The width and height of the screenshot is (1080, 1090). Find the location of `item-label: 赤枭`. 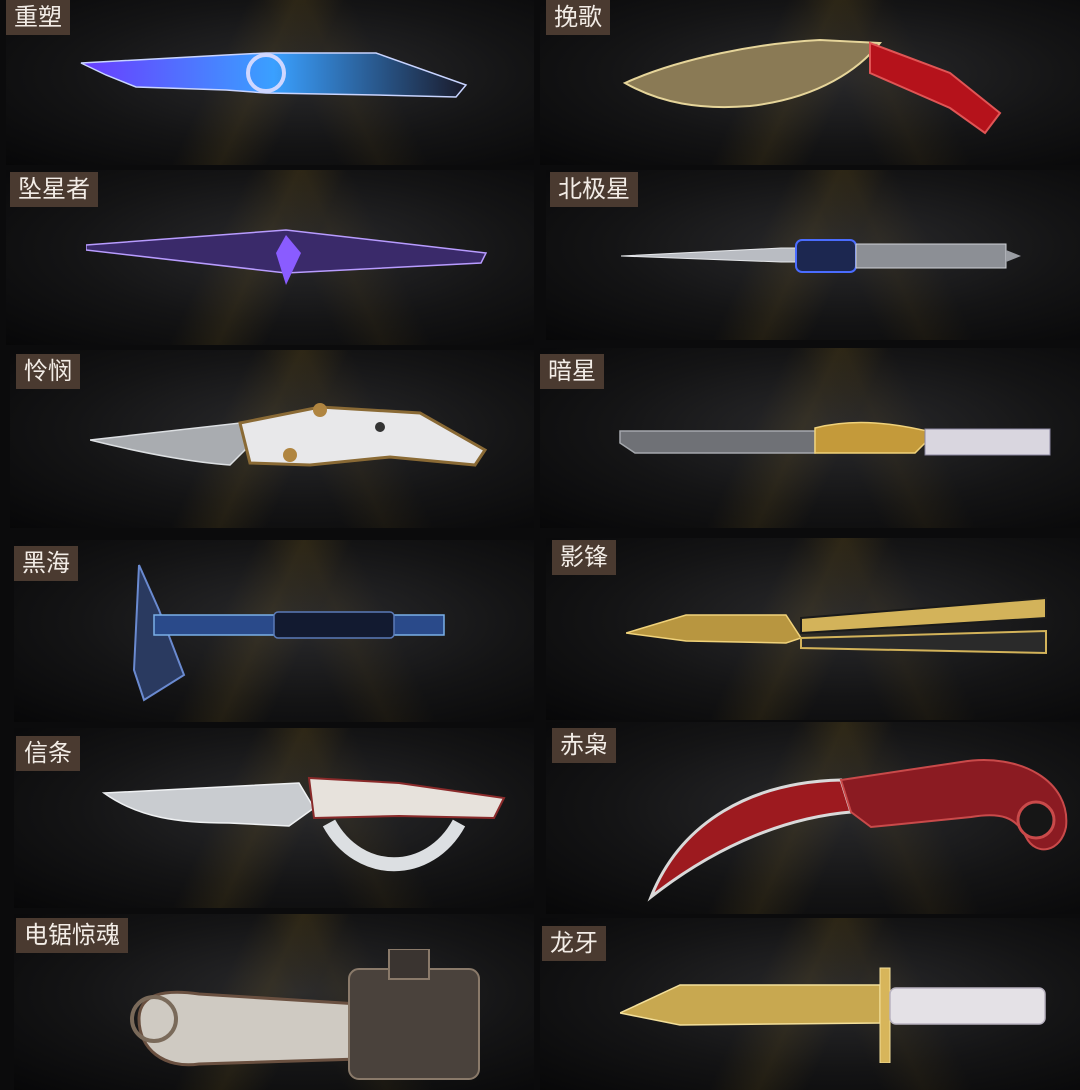

item-label: 赤枭 is located at coordinates (584, 745).